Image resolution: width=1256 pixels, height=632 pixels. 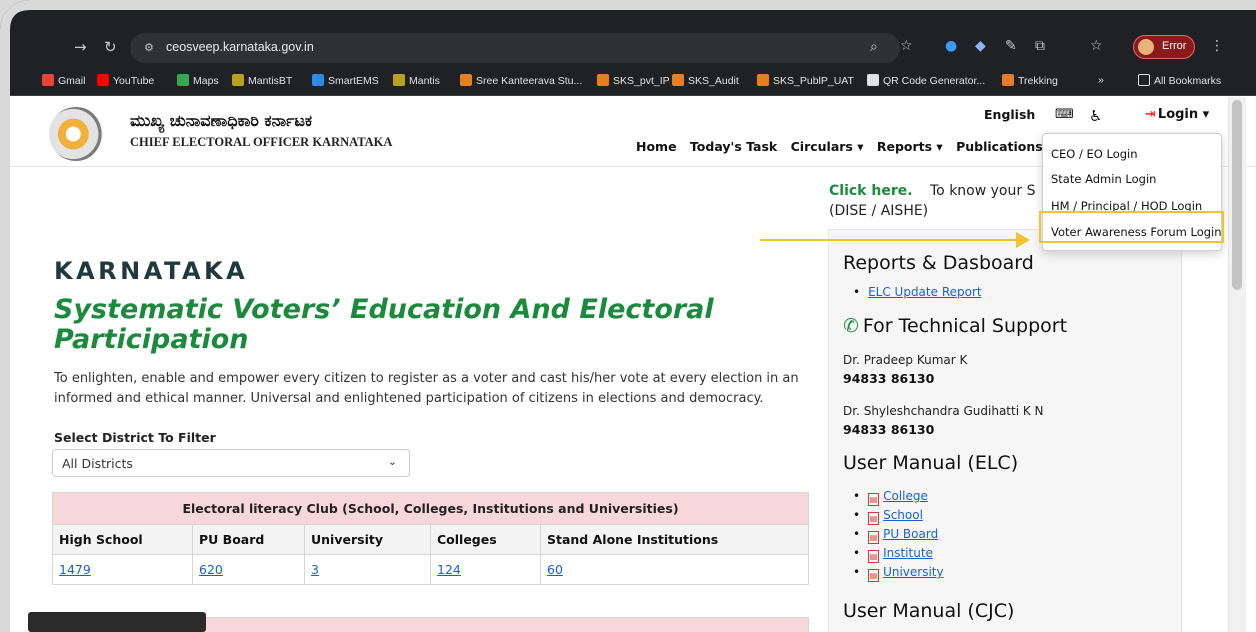 I want to click on maps-icon, so click(x=183, y=80).